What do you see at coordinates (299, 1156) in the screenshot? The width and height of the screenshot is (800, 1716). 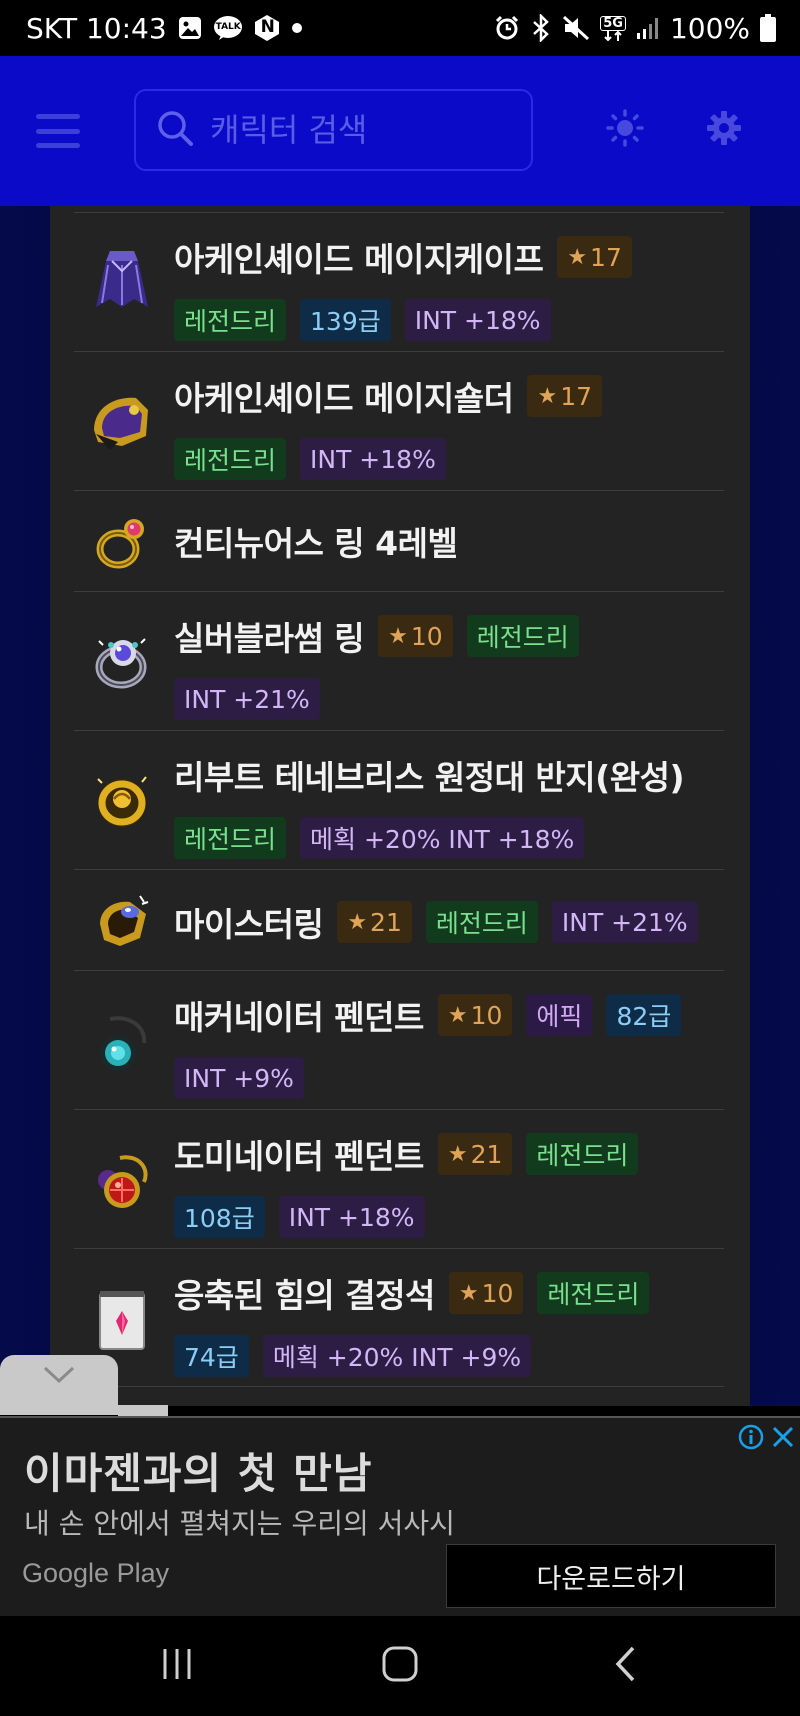 I see `item-name: 도미네이터 펜던트` at bounding box center [299, 1156].